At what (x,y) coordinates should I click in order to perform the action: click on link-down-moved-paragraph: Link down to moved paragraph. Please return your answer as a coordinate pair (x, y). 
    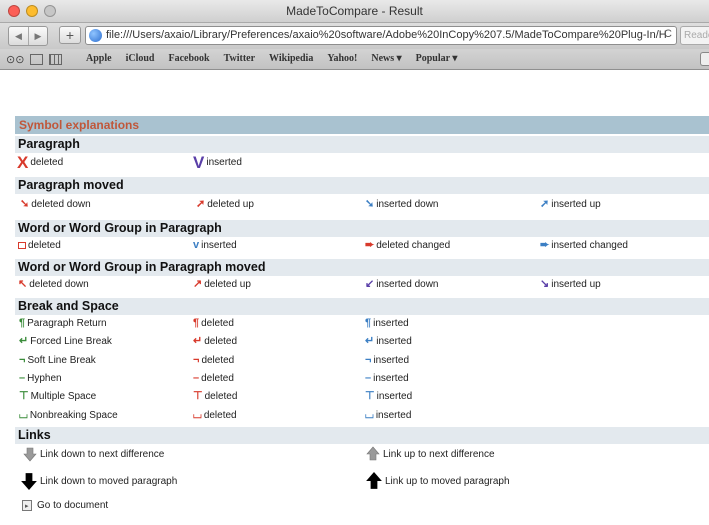
    Looking at the image, I should click on (98, 481).